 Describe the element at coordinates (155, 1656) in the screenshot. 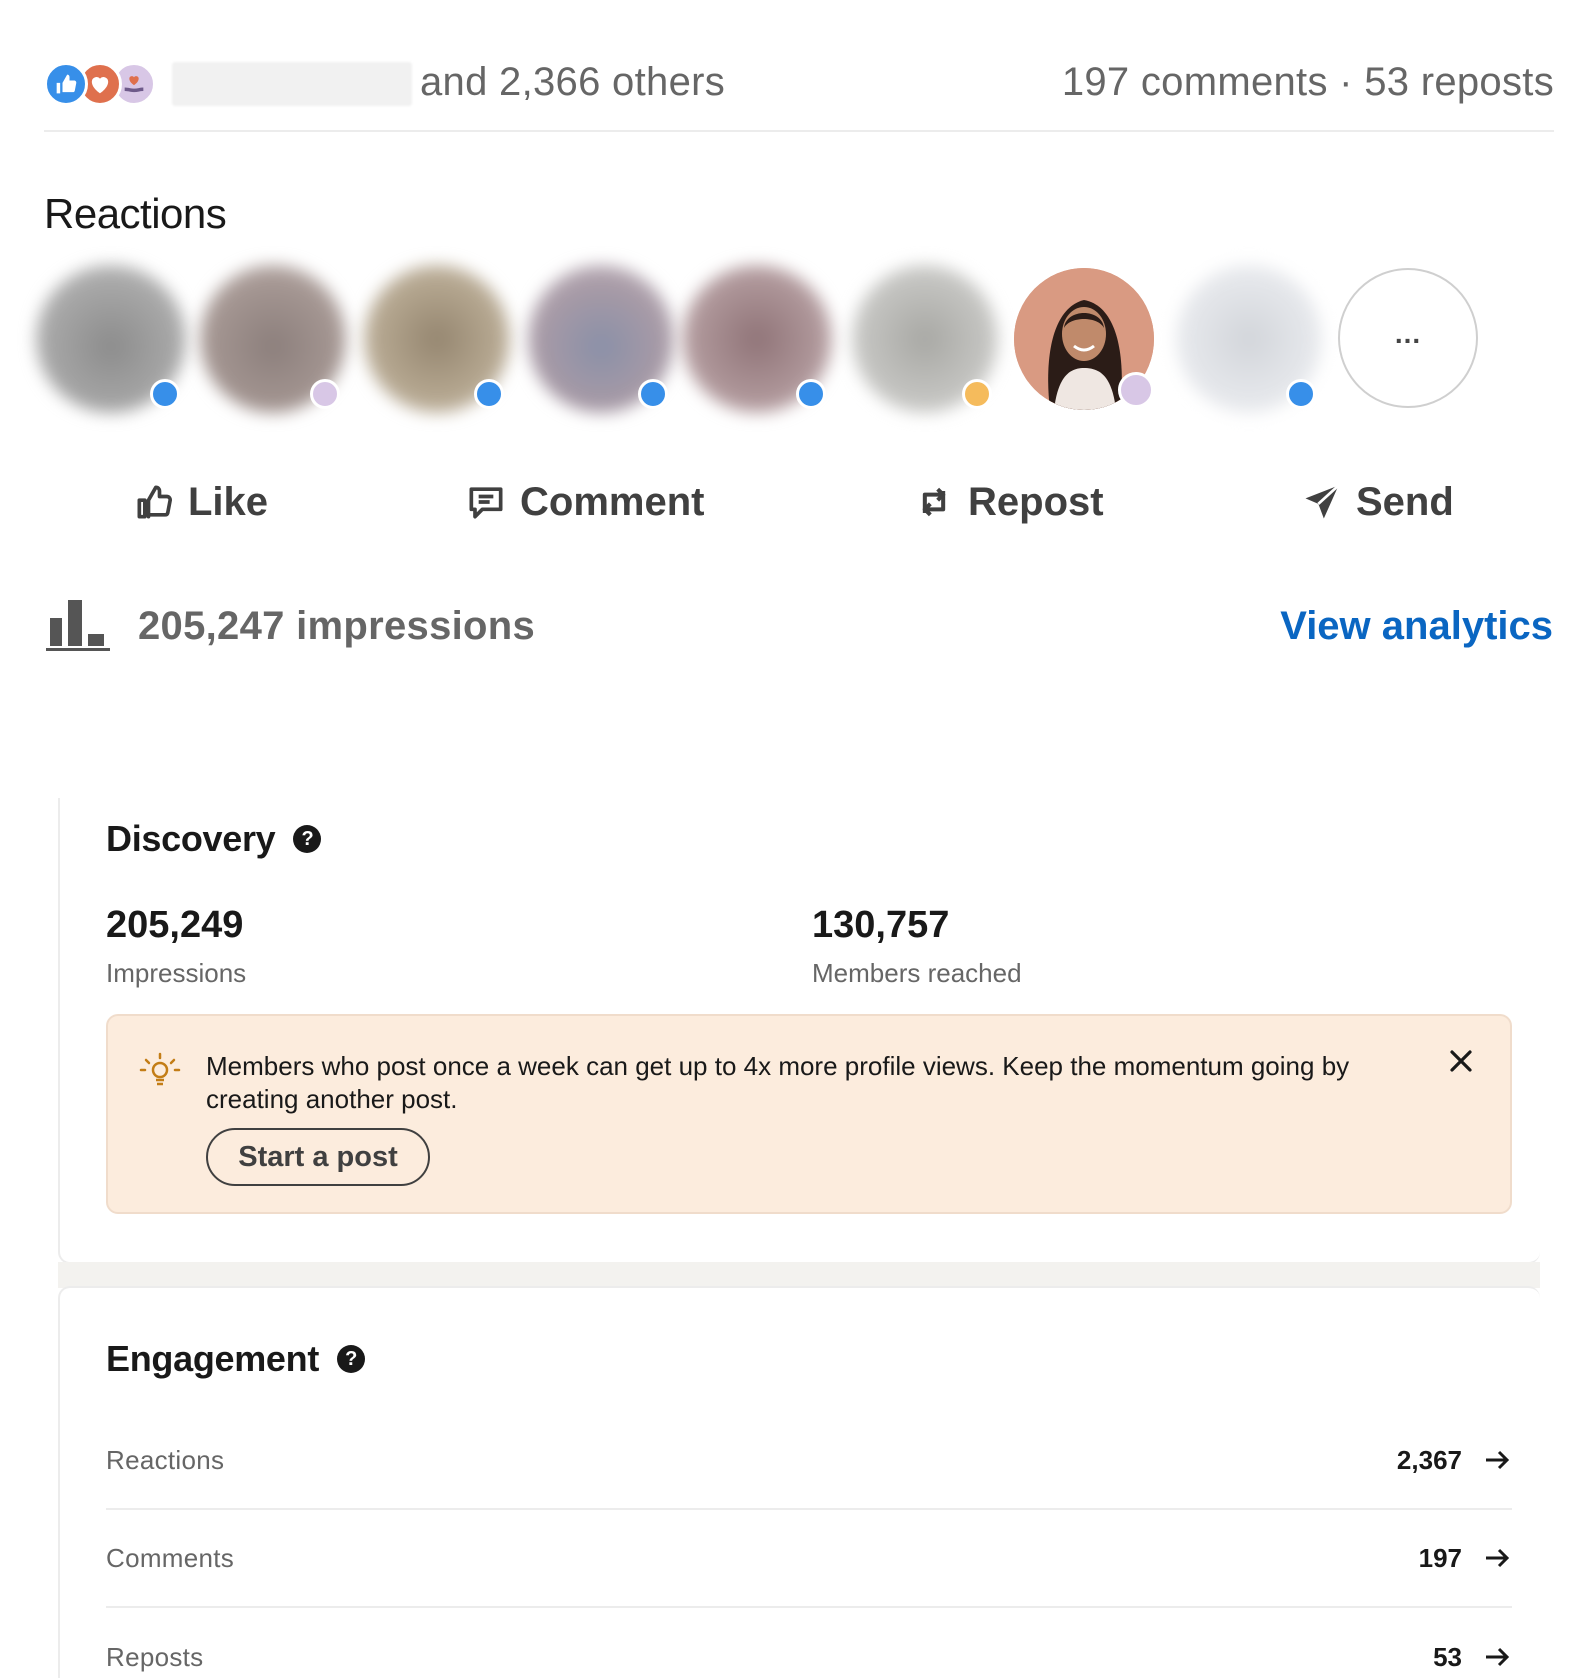

I see `engagement-row-label: Reposts` at that location.